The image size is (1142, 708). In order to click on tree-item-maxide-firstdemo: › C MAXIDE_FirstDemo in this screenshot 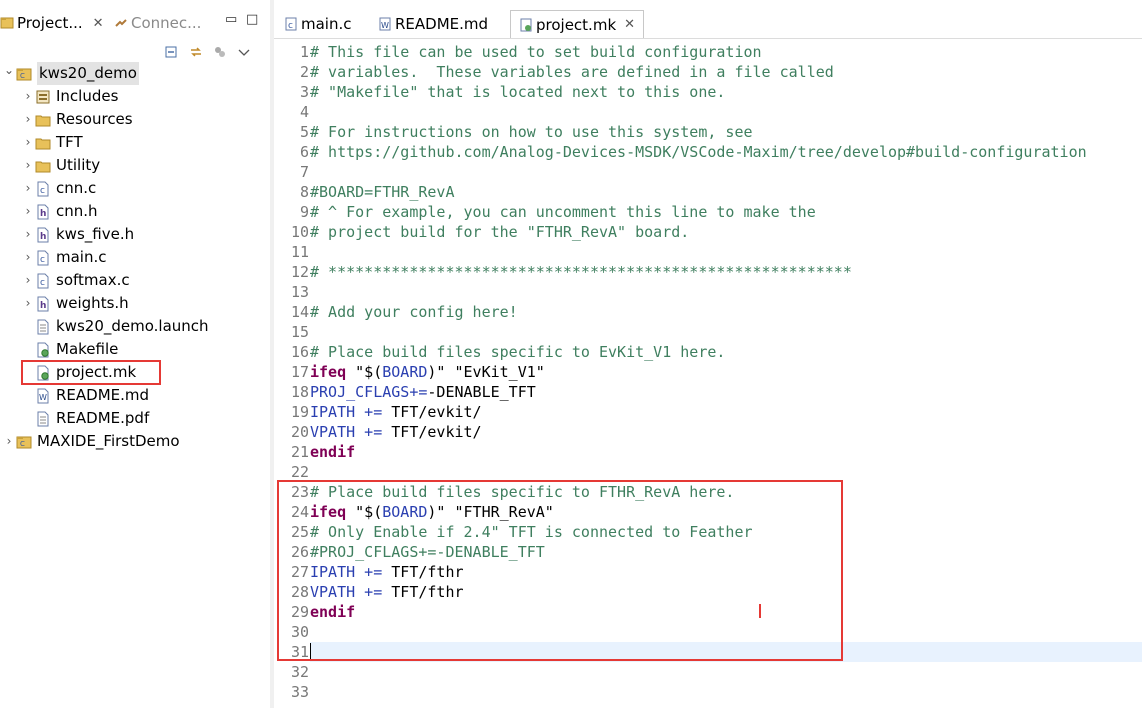, I will do `click(91, 441)`.